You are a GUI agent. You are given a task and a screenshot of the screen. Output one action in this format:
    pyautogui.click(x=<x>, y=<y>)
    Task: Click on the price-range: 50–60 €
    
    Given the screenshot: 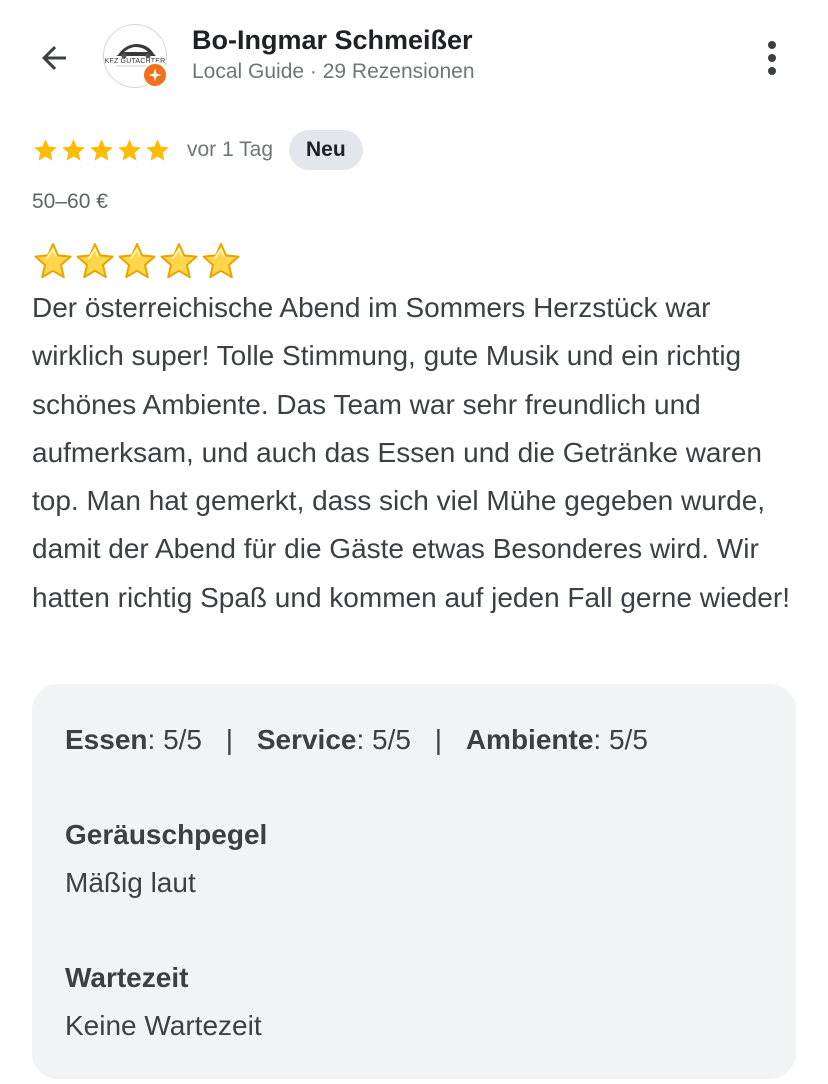 What is the action you would take?
    pyautogui.click(x=70, y=201)
    